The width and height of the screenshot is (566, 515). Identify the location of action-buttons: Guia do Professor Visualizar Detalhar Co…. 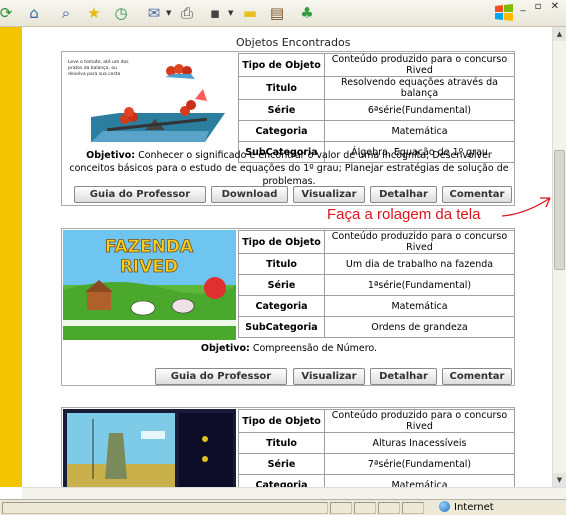
(289, 376).